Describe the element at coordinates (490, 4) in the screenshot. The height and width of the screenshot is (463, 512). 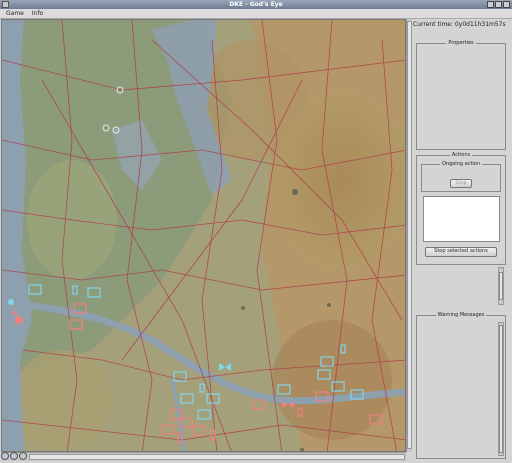
I see `minimize-icon` at that location.